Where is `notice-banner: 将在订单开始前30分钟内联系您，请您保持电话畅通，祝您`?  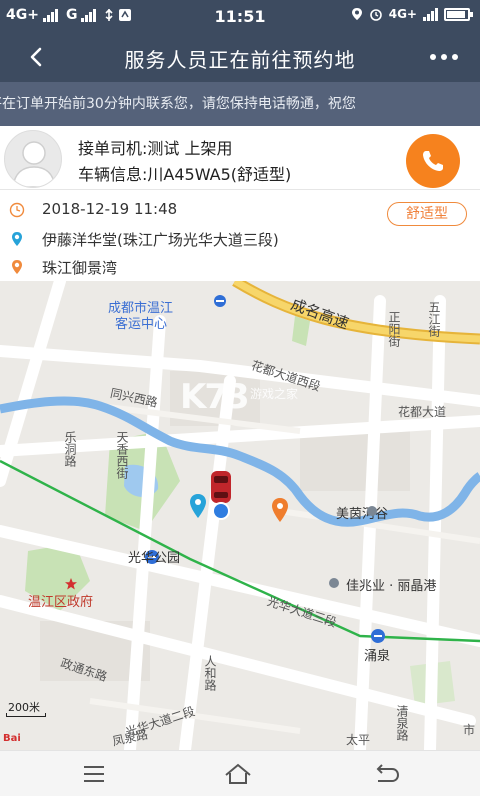
notice-banner: 将在订单开始前30分钟内联系您，请您保持电话畅通，祝您 is located at coordinates (240, 104).